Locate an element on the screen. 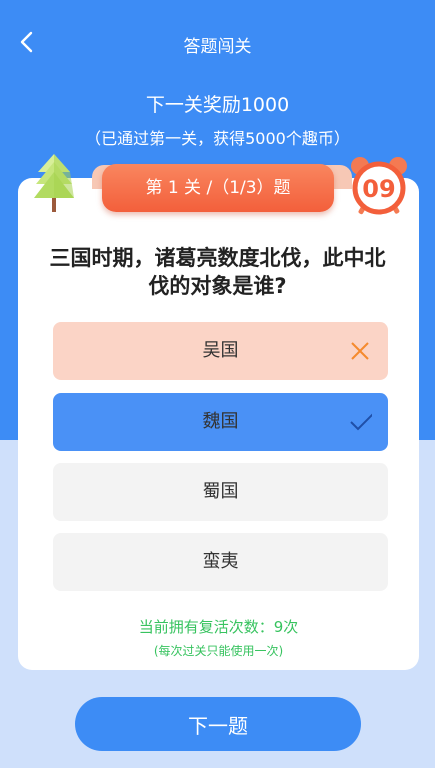  timer-value: 09 is located at coordinates (378, 189).